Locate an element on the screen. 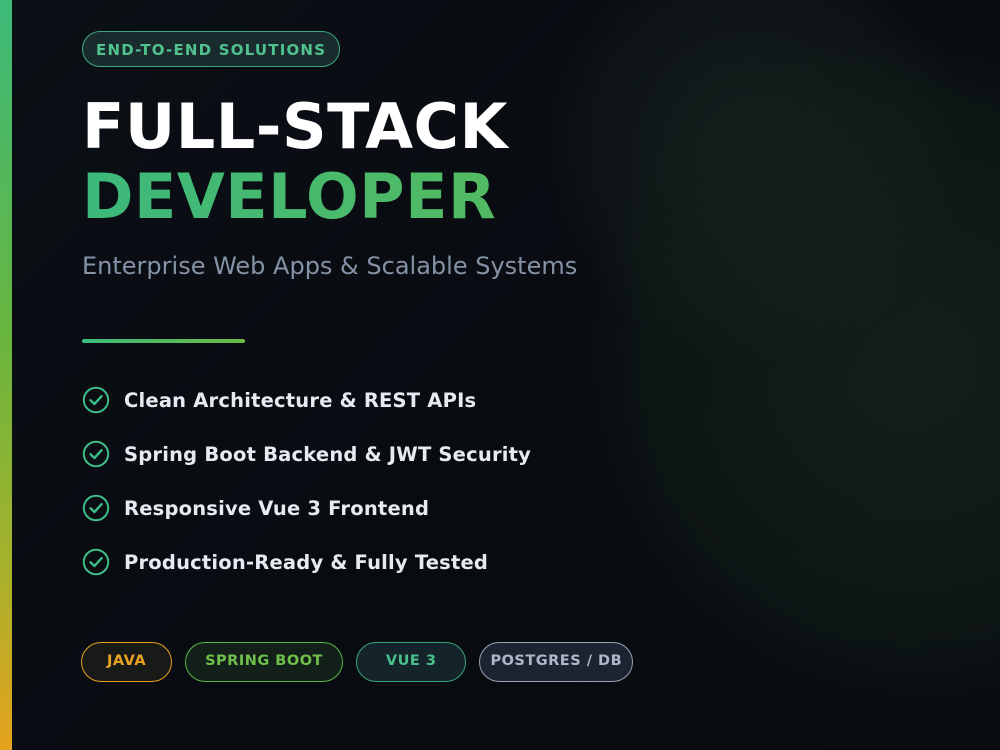  solutions-badge: END-TO-END SOLUTIONS is located at coordinates (211, 49).